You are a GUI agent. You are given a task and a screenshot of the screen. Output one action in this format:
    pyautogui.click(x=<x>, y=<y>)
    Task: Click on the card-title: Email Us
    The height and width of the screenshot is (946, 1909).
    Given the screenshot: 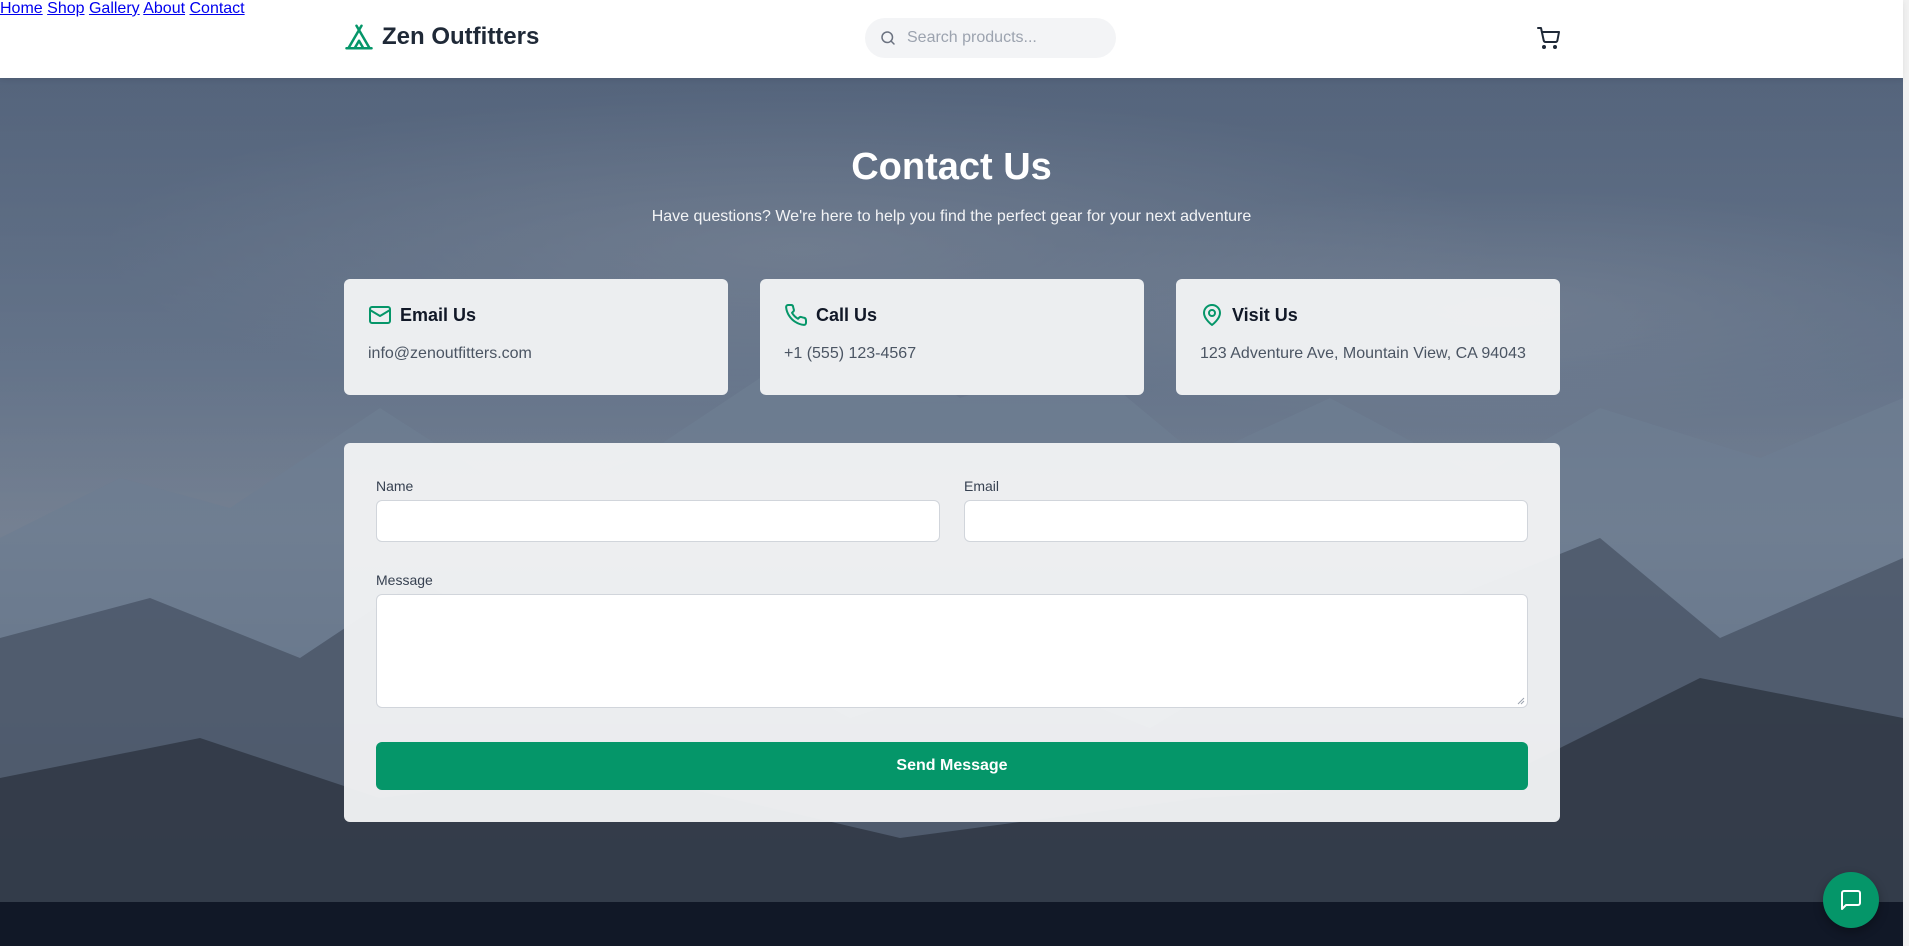 What is the action you would take?
    pyautogui.click(x=438, y=314)
    